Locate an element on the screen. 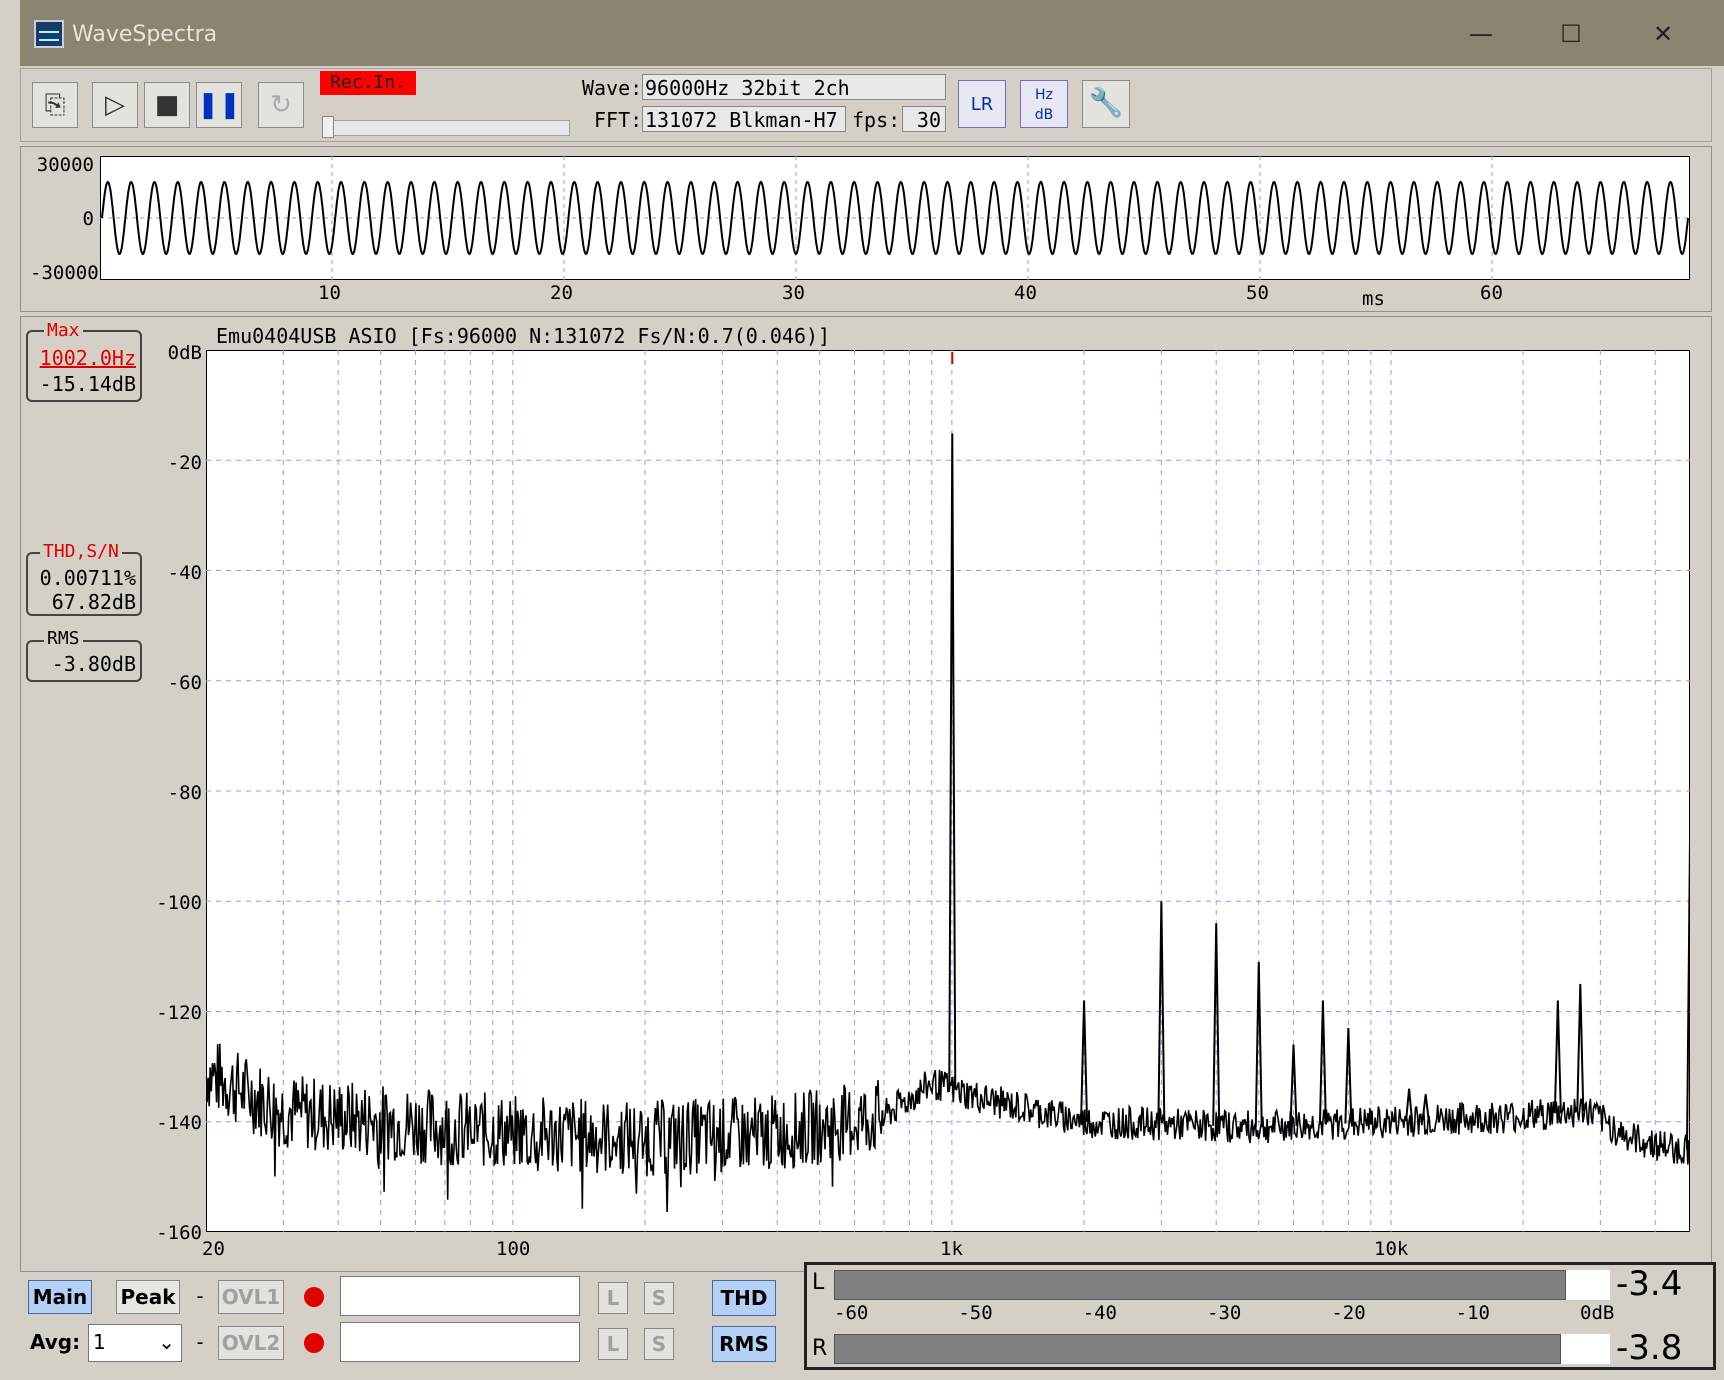 Image resolution: width=1724 pixels, height=1380 pixels. thd-button: THD is located at coordinates (744, 1298).